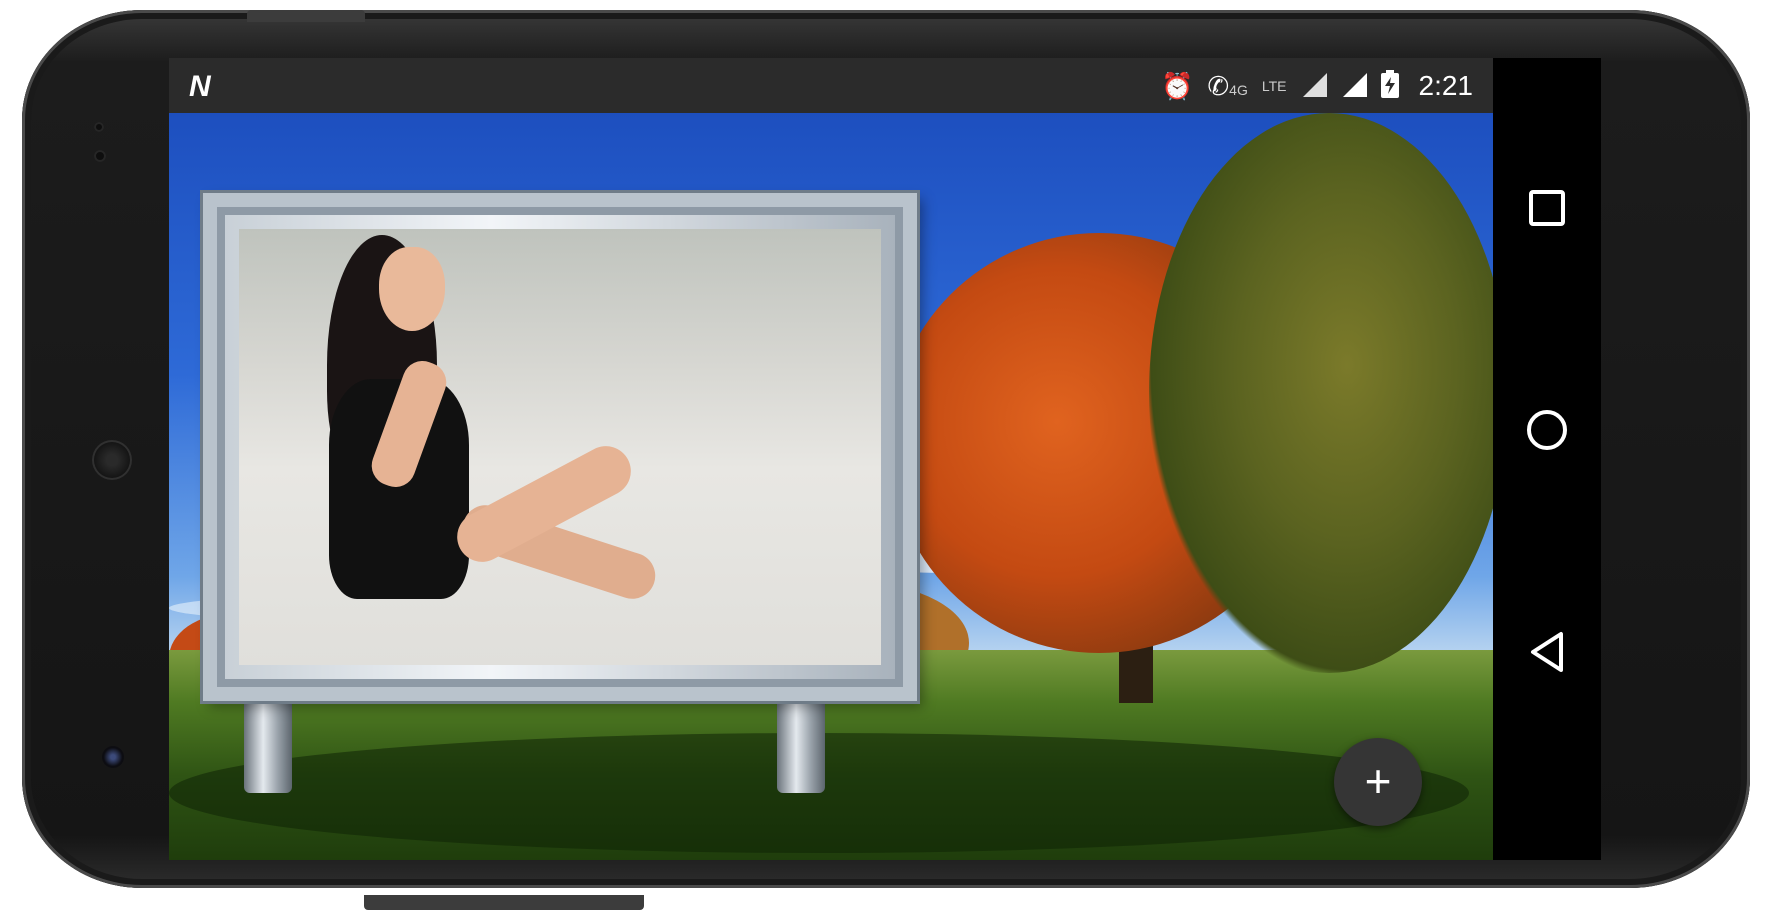  I want to click on battery-charging-icon, so click(1389, 85).